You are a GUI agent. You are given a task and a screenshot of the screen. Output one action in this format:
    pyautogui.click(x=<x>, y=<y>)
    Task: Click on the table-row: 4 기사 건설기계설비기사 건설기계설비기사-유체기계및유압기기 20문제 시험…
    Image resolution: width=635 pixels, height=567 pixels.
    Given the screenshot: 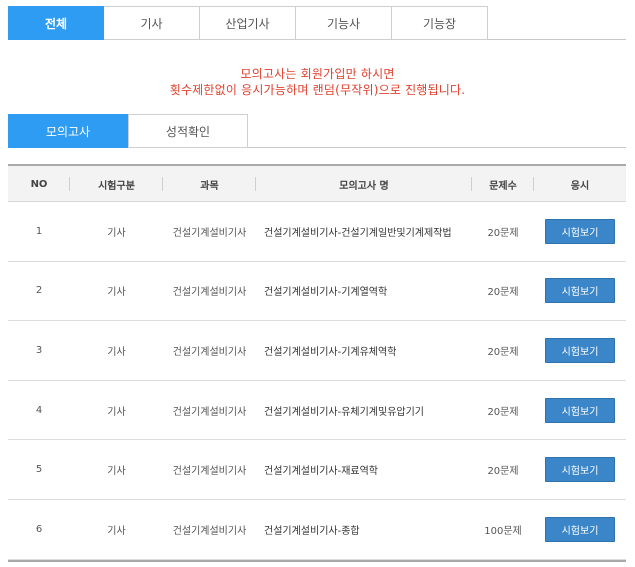 What is the action you would take?
    pyautogui.click(x=317, y=411)
    